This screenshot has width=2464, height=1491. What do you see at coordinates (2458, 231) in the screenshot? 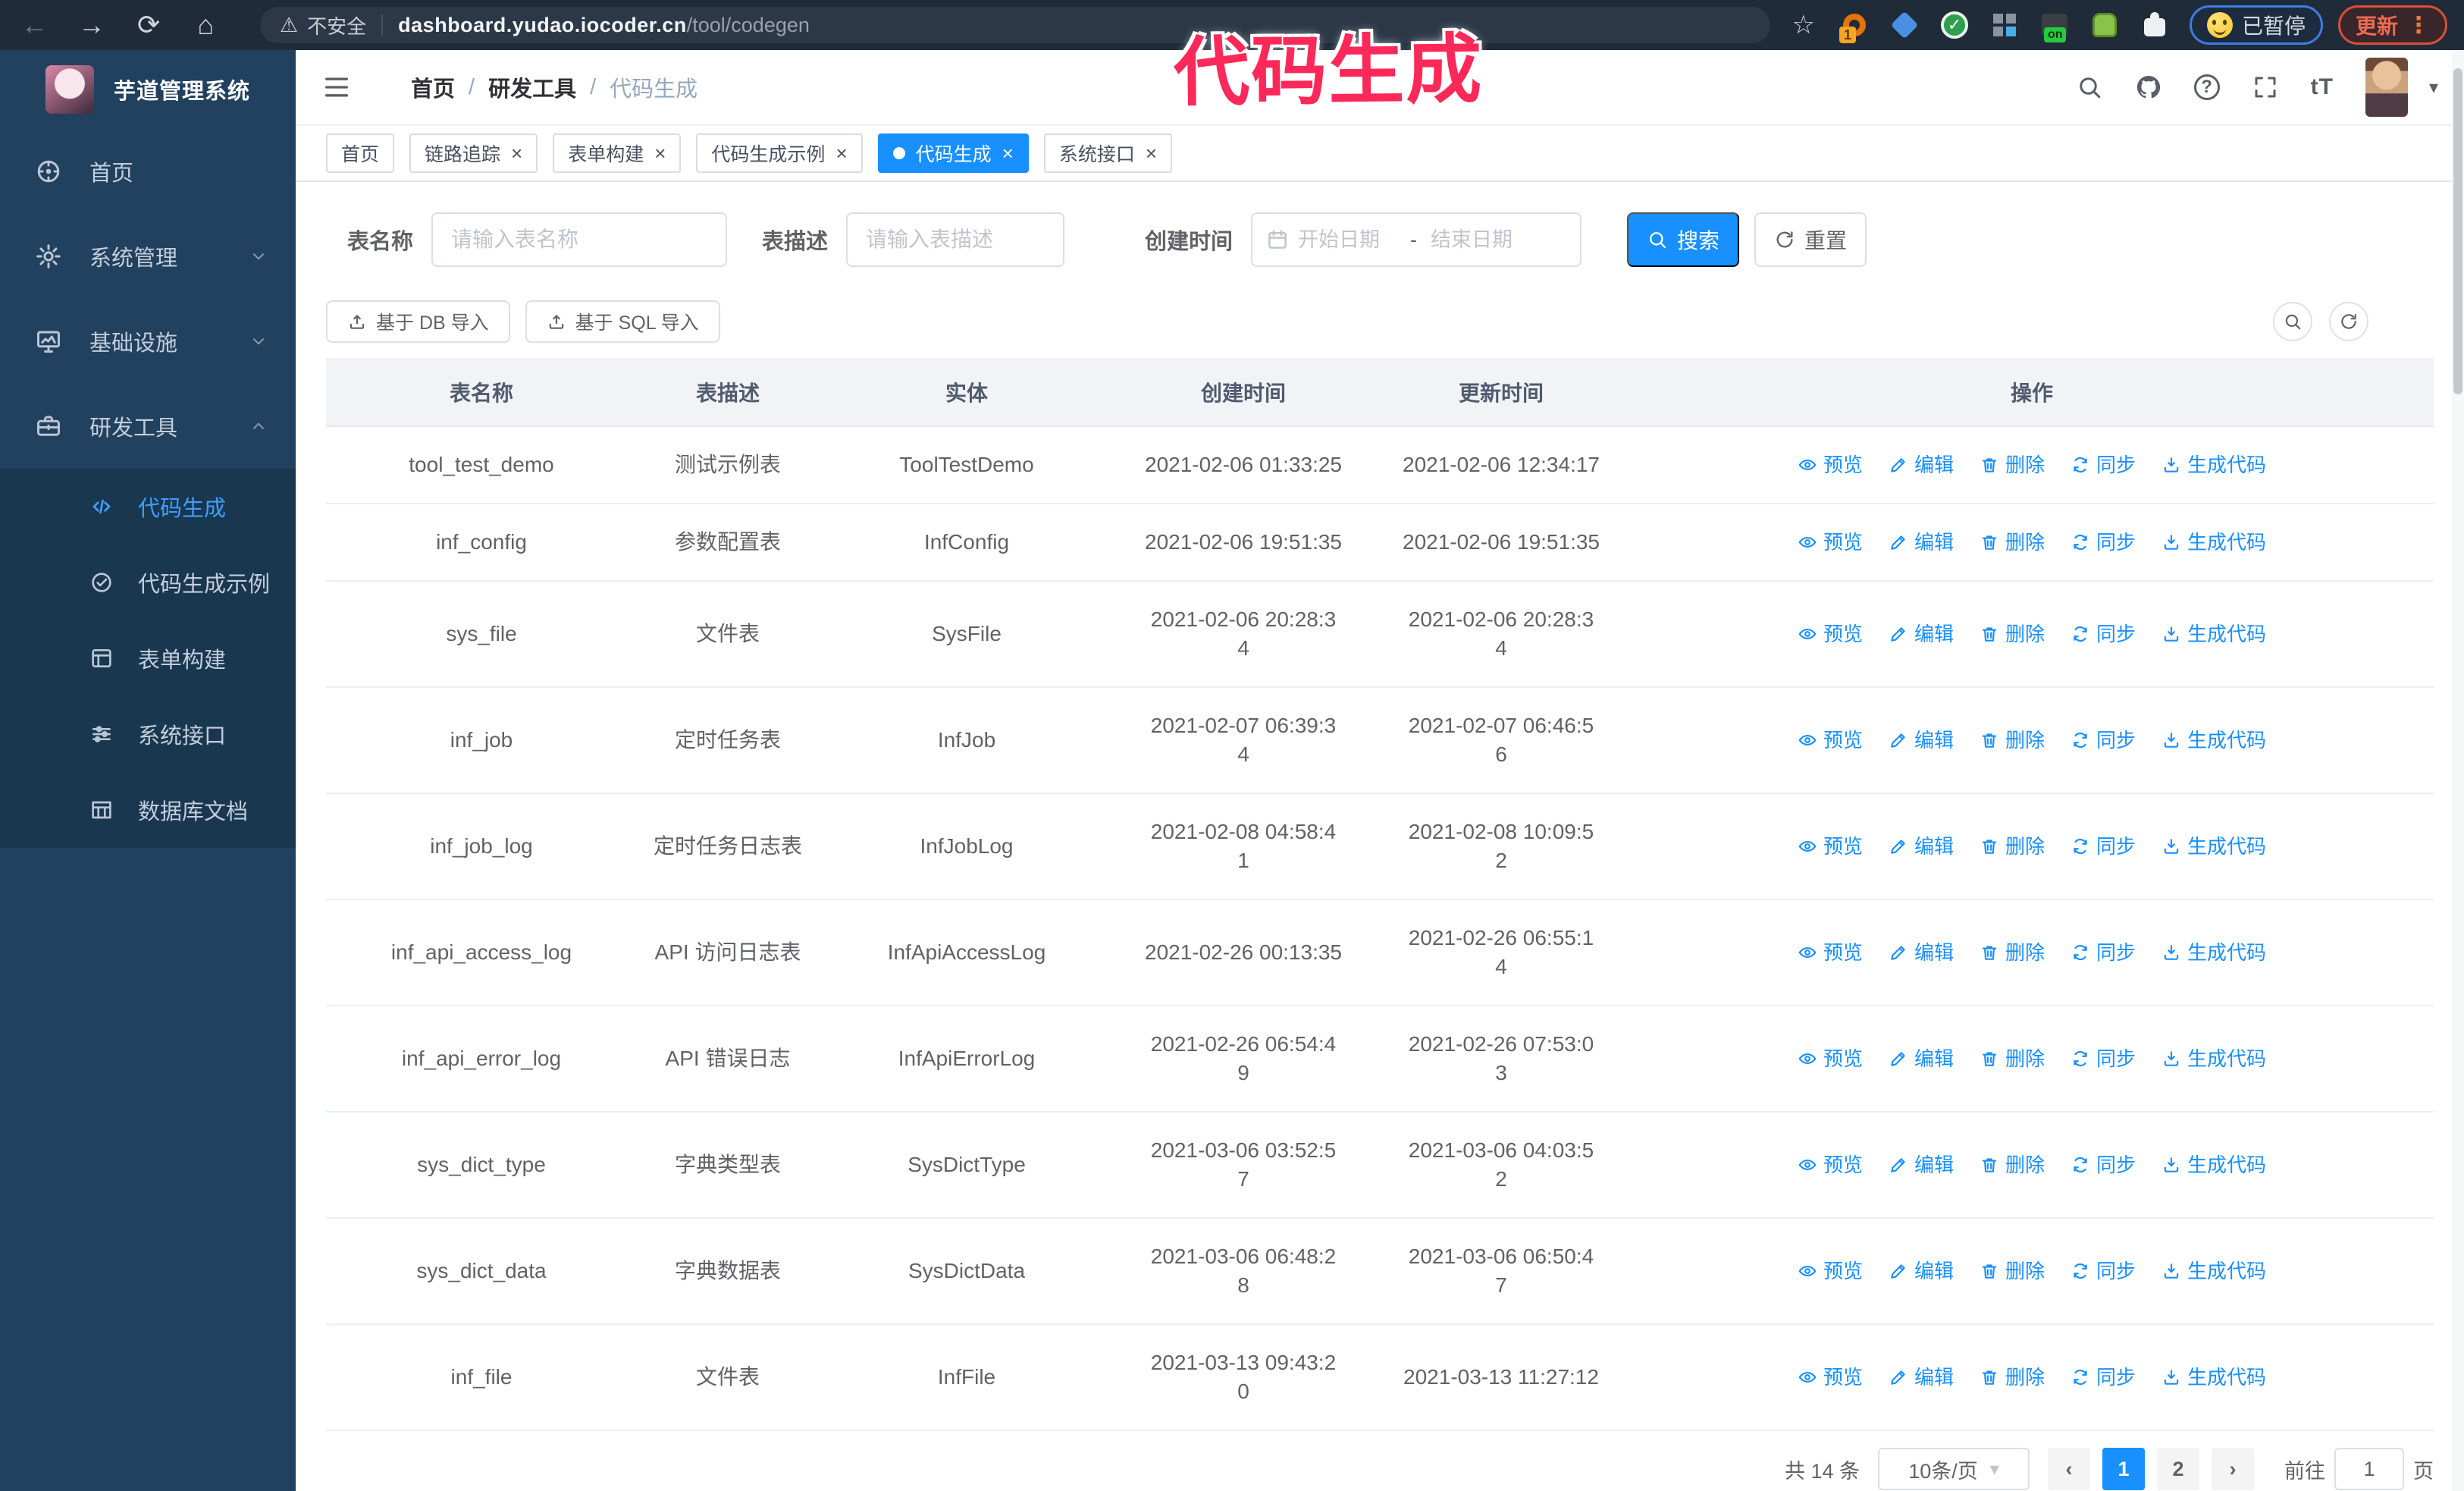
I see `scrollbar-thumb` at bounding box center [2458, 231].